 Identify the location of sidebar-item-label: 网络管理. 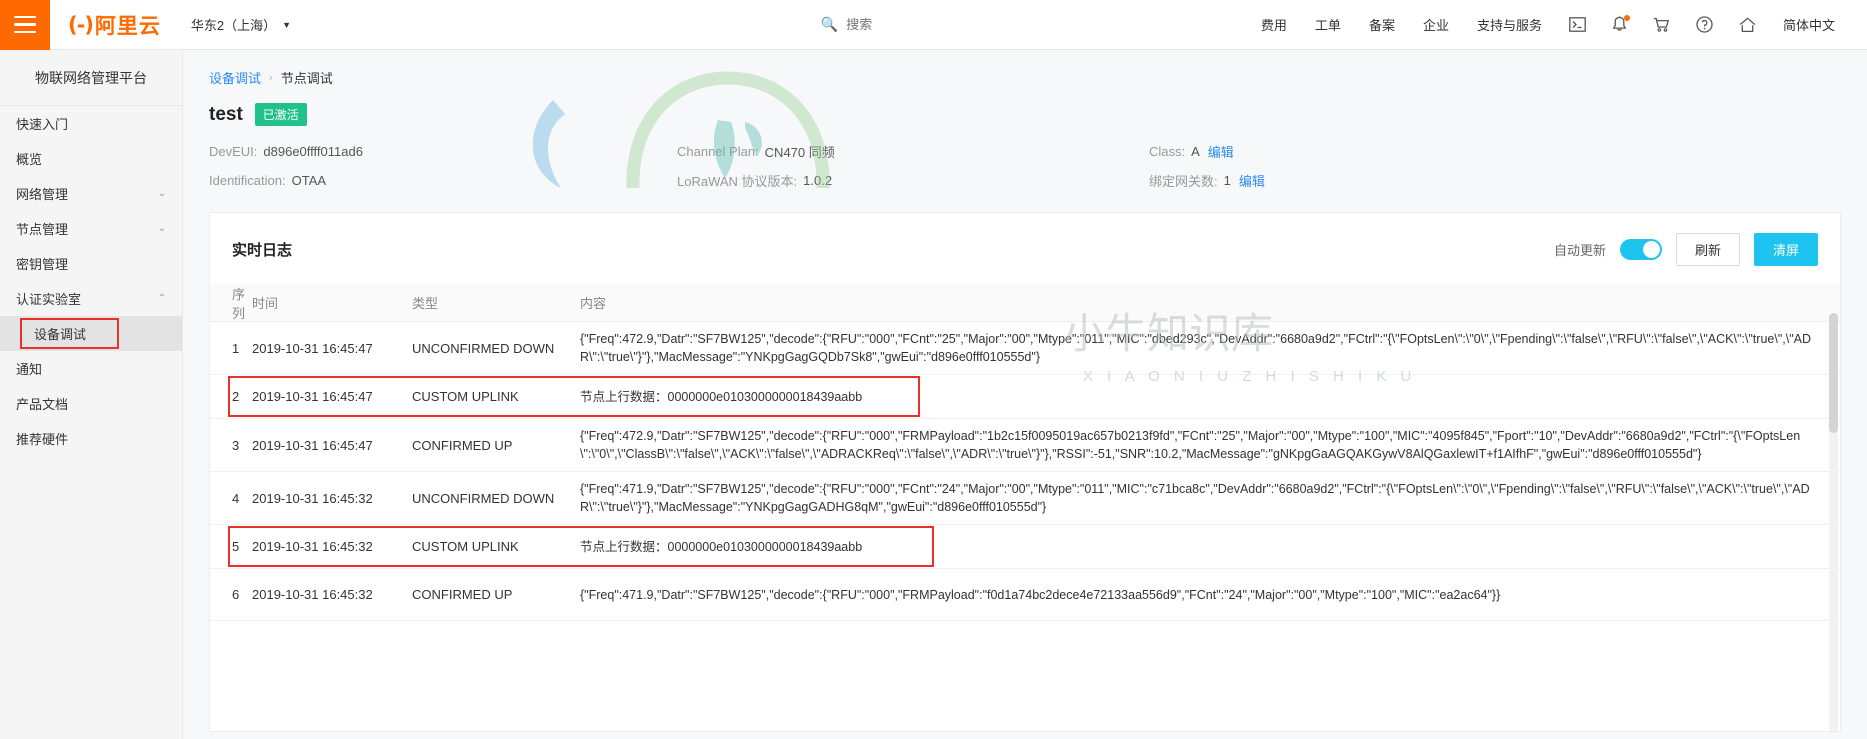
(42, 194).